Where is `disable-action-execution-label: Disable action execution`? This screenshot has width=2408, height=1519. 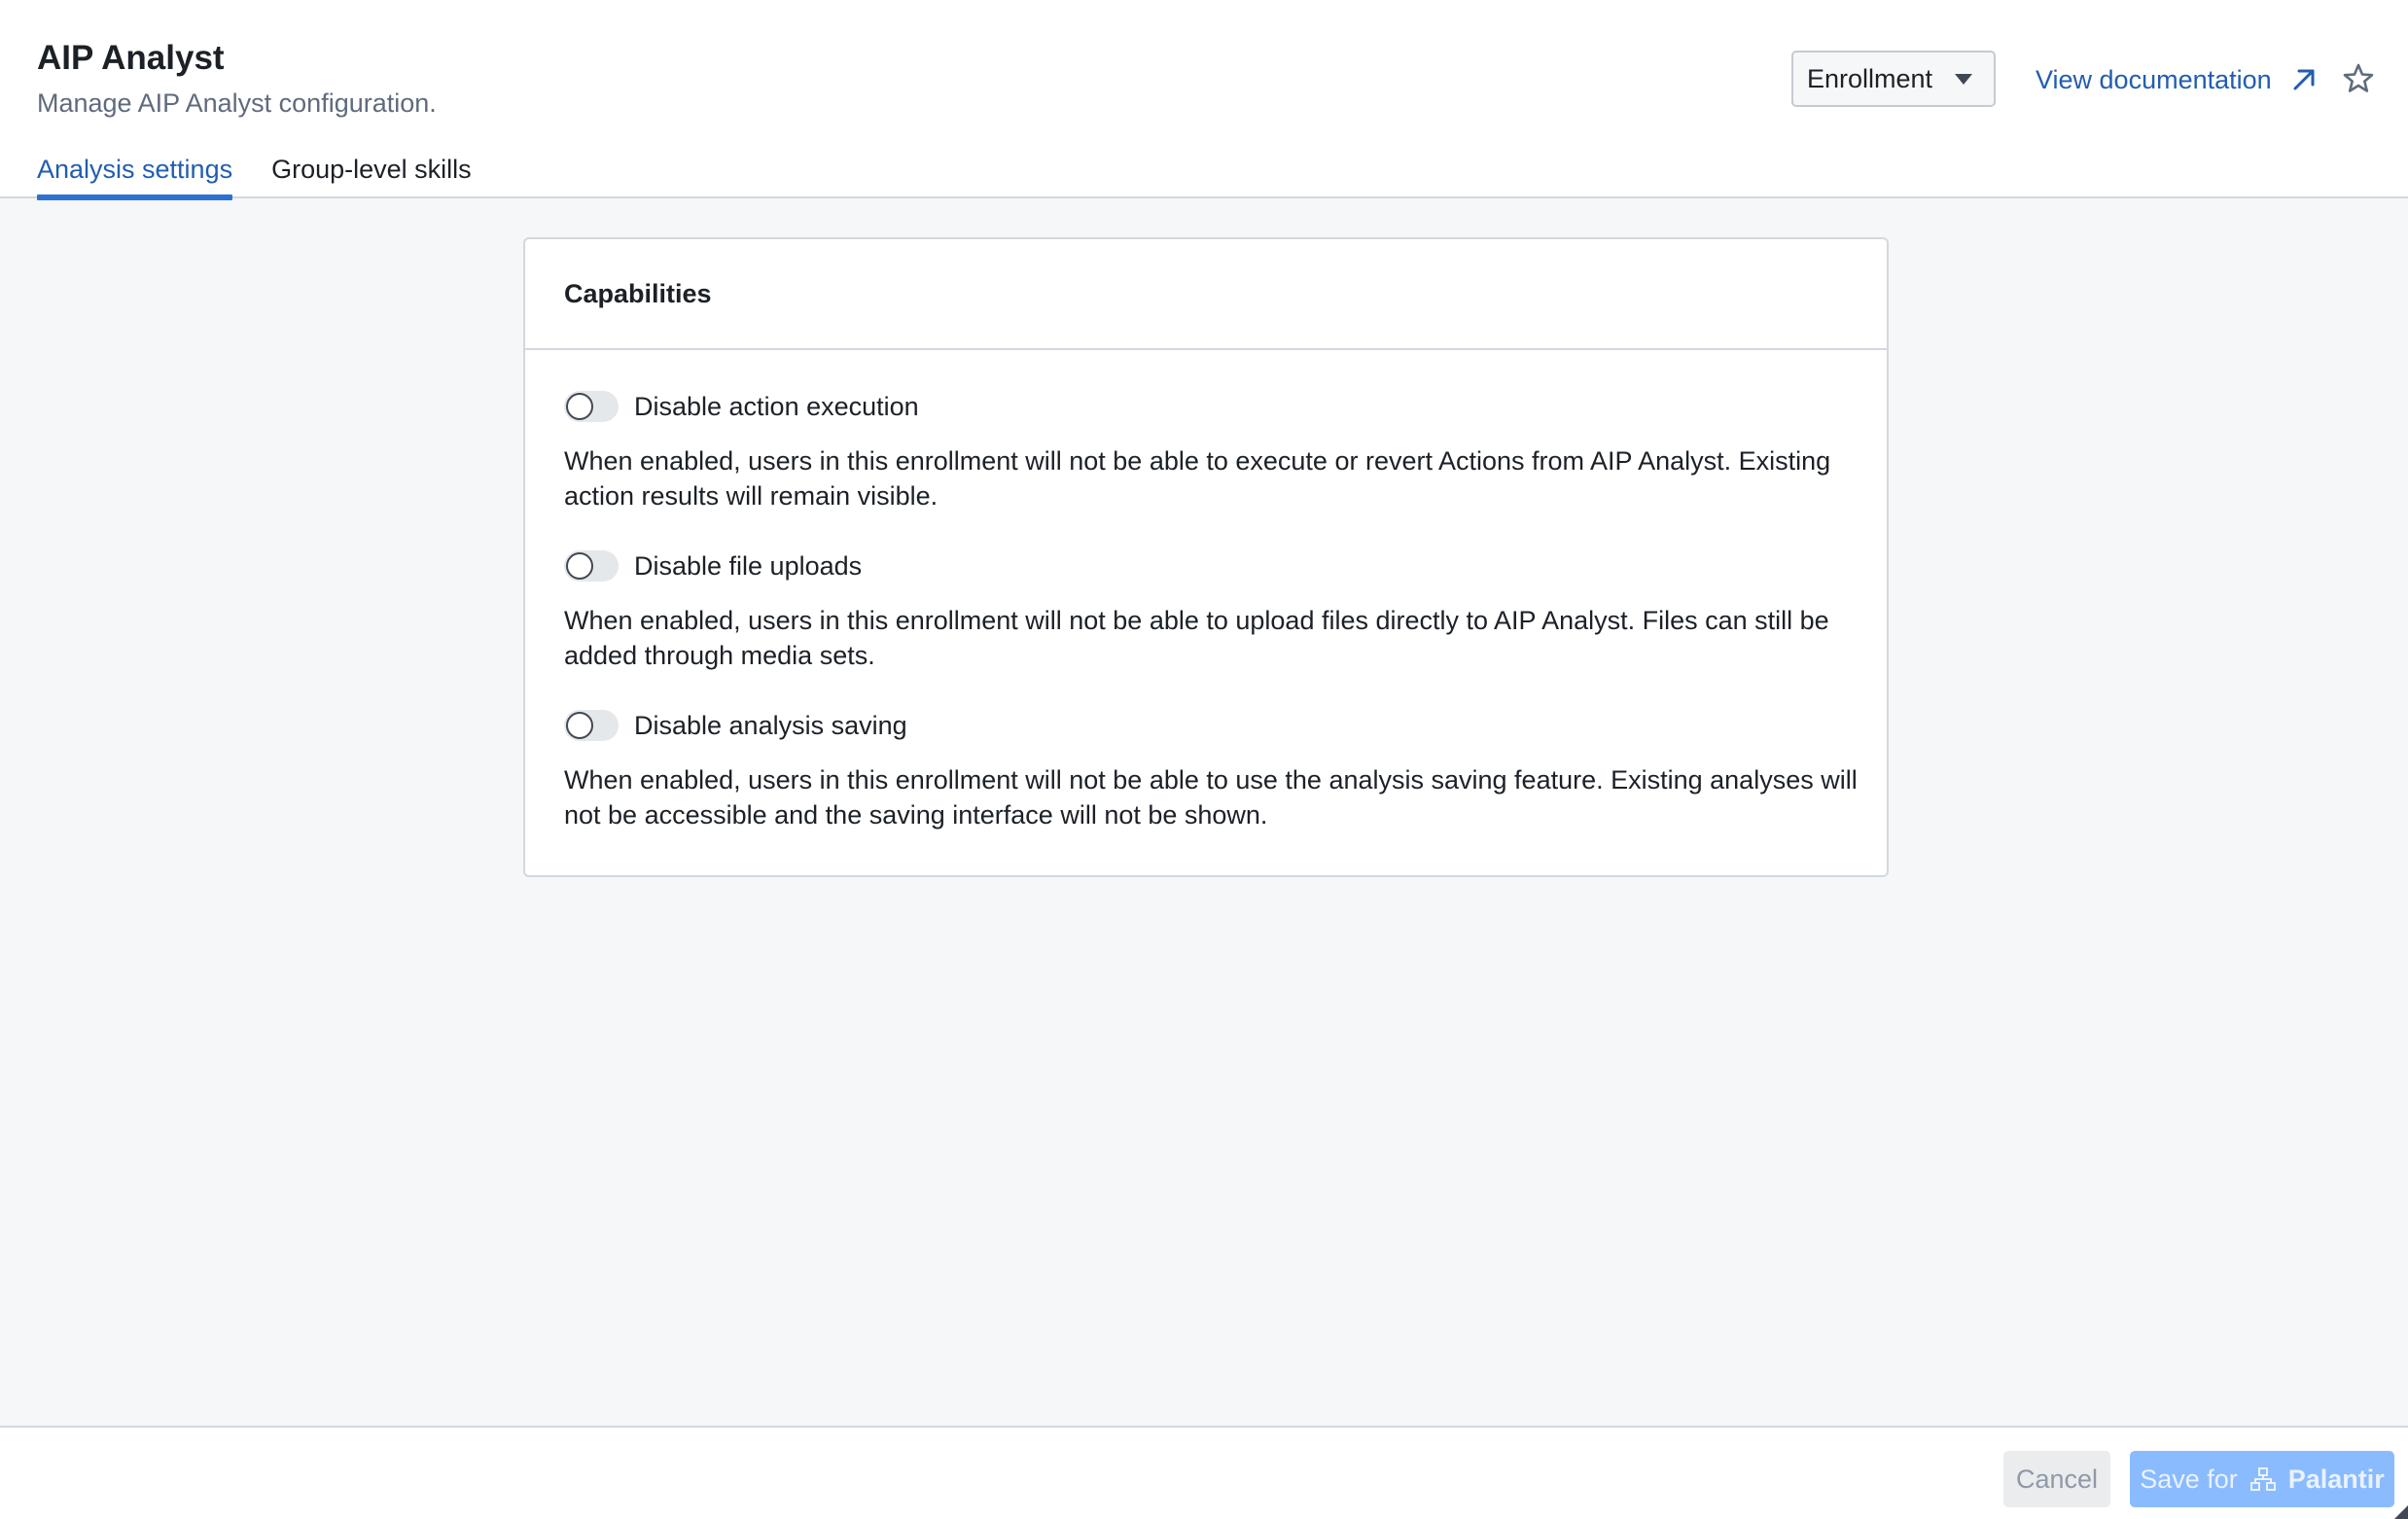 disable-action-execution-label: Disable action execution is located at coordinates (776, 406).